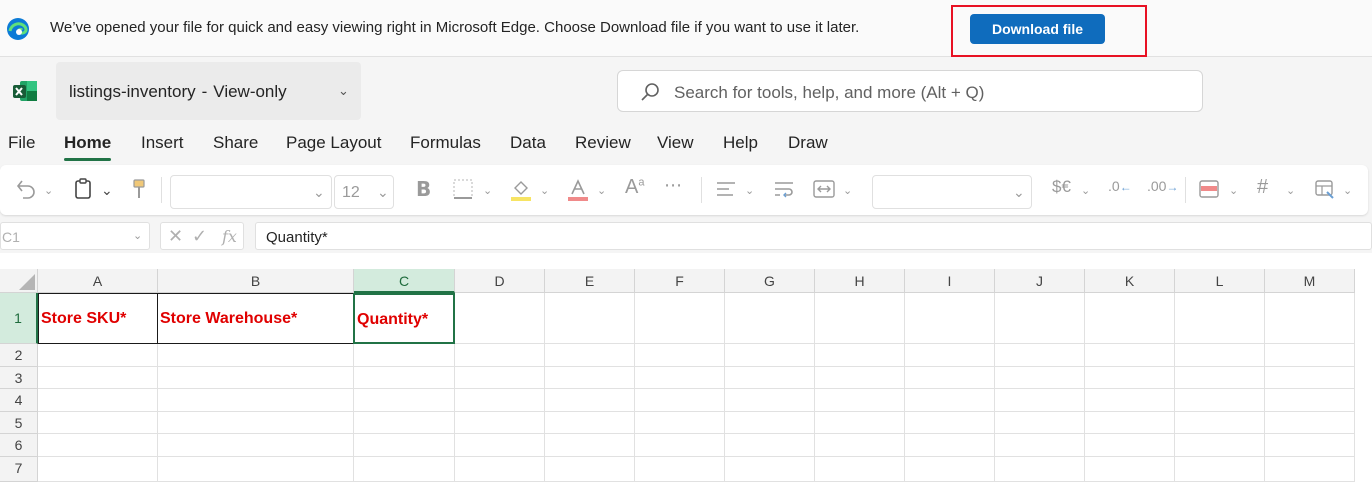  I want to click on currency-icon: $€, so click(1061, 189).